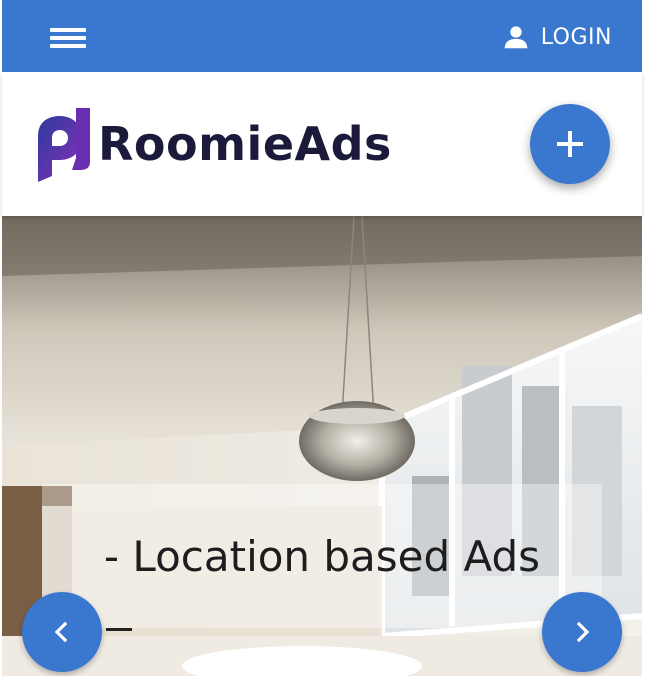 The image size is (646, 676). What do you see at coordinates (245, 144) in the screenshot?
I see `logo-text: RoomieAds` at bounding box center [245, 144].